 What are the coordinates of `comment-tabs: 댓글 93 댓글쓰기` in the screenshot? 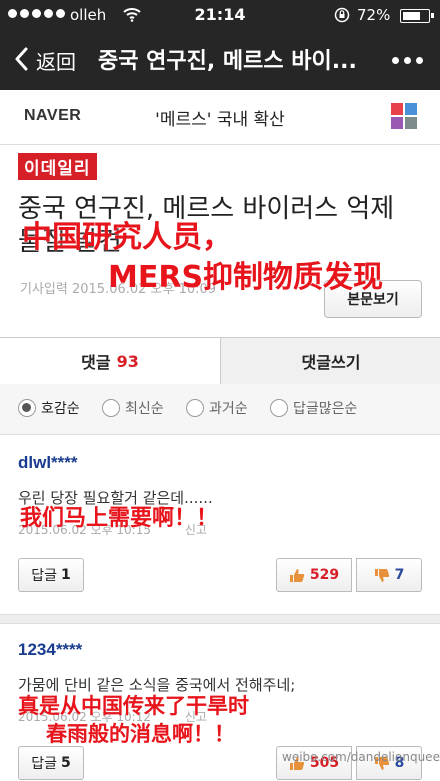 It's located at (220, 361).